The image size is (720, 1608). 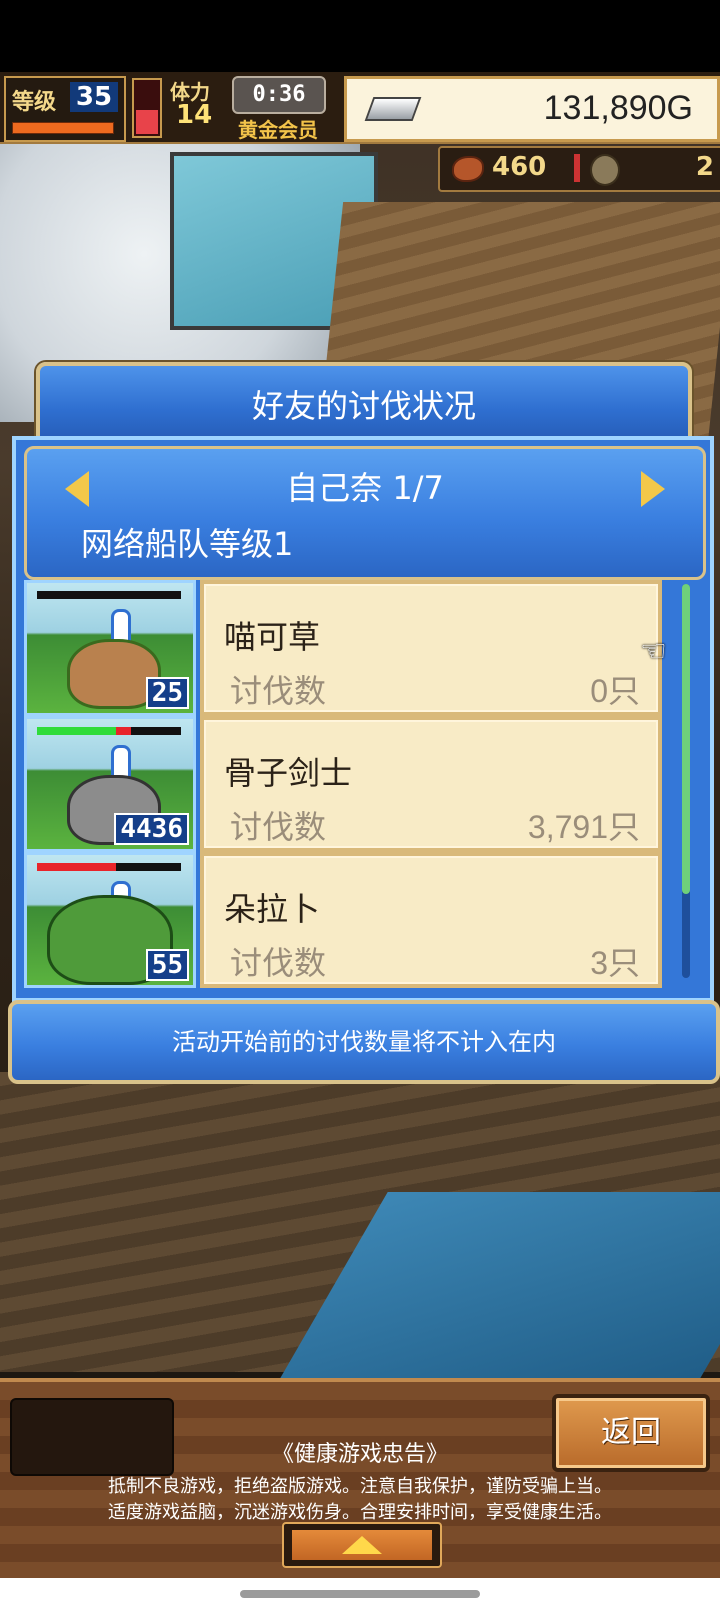 What do you see at coordinates (431, 784) in the screenshot?
I see `monster-card: 骨子剑士 讨伐数 3,791只` at bounding box center [431, 784].